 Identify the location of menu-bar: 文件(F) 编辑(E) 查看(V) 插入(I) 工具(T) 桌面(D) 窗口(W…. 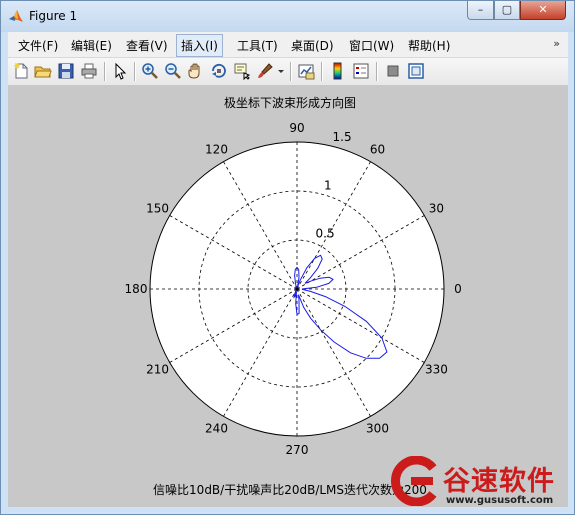
(288, 45).